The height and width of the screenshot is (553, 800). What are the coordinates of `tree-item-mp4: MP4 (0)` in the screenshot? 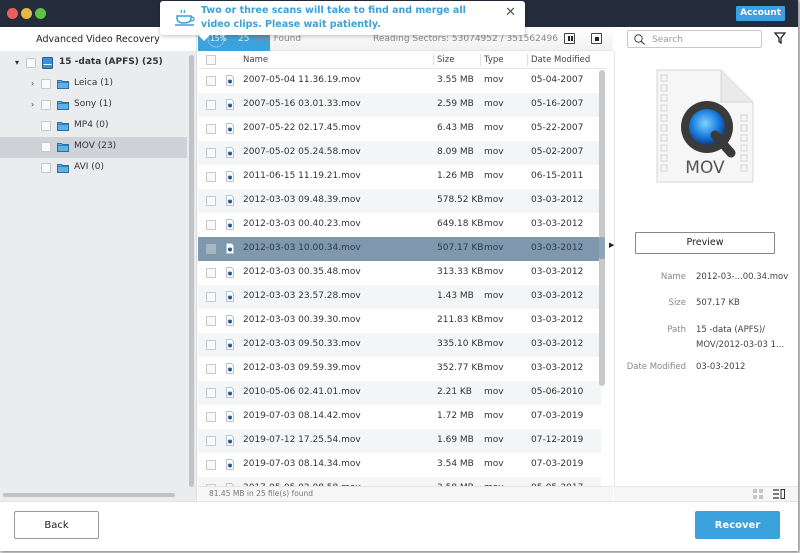 It's located at (93, 126).